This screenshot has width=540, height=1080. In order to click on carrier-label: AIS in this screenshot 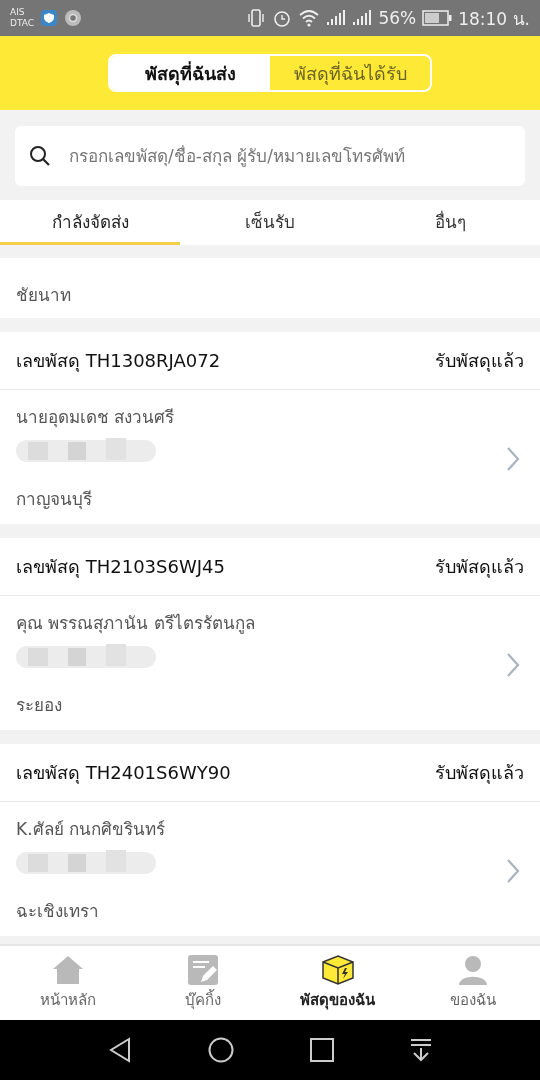, I will do `click(18, 12)`.